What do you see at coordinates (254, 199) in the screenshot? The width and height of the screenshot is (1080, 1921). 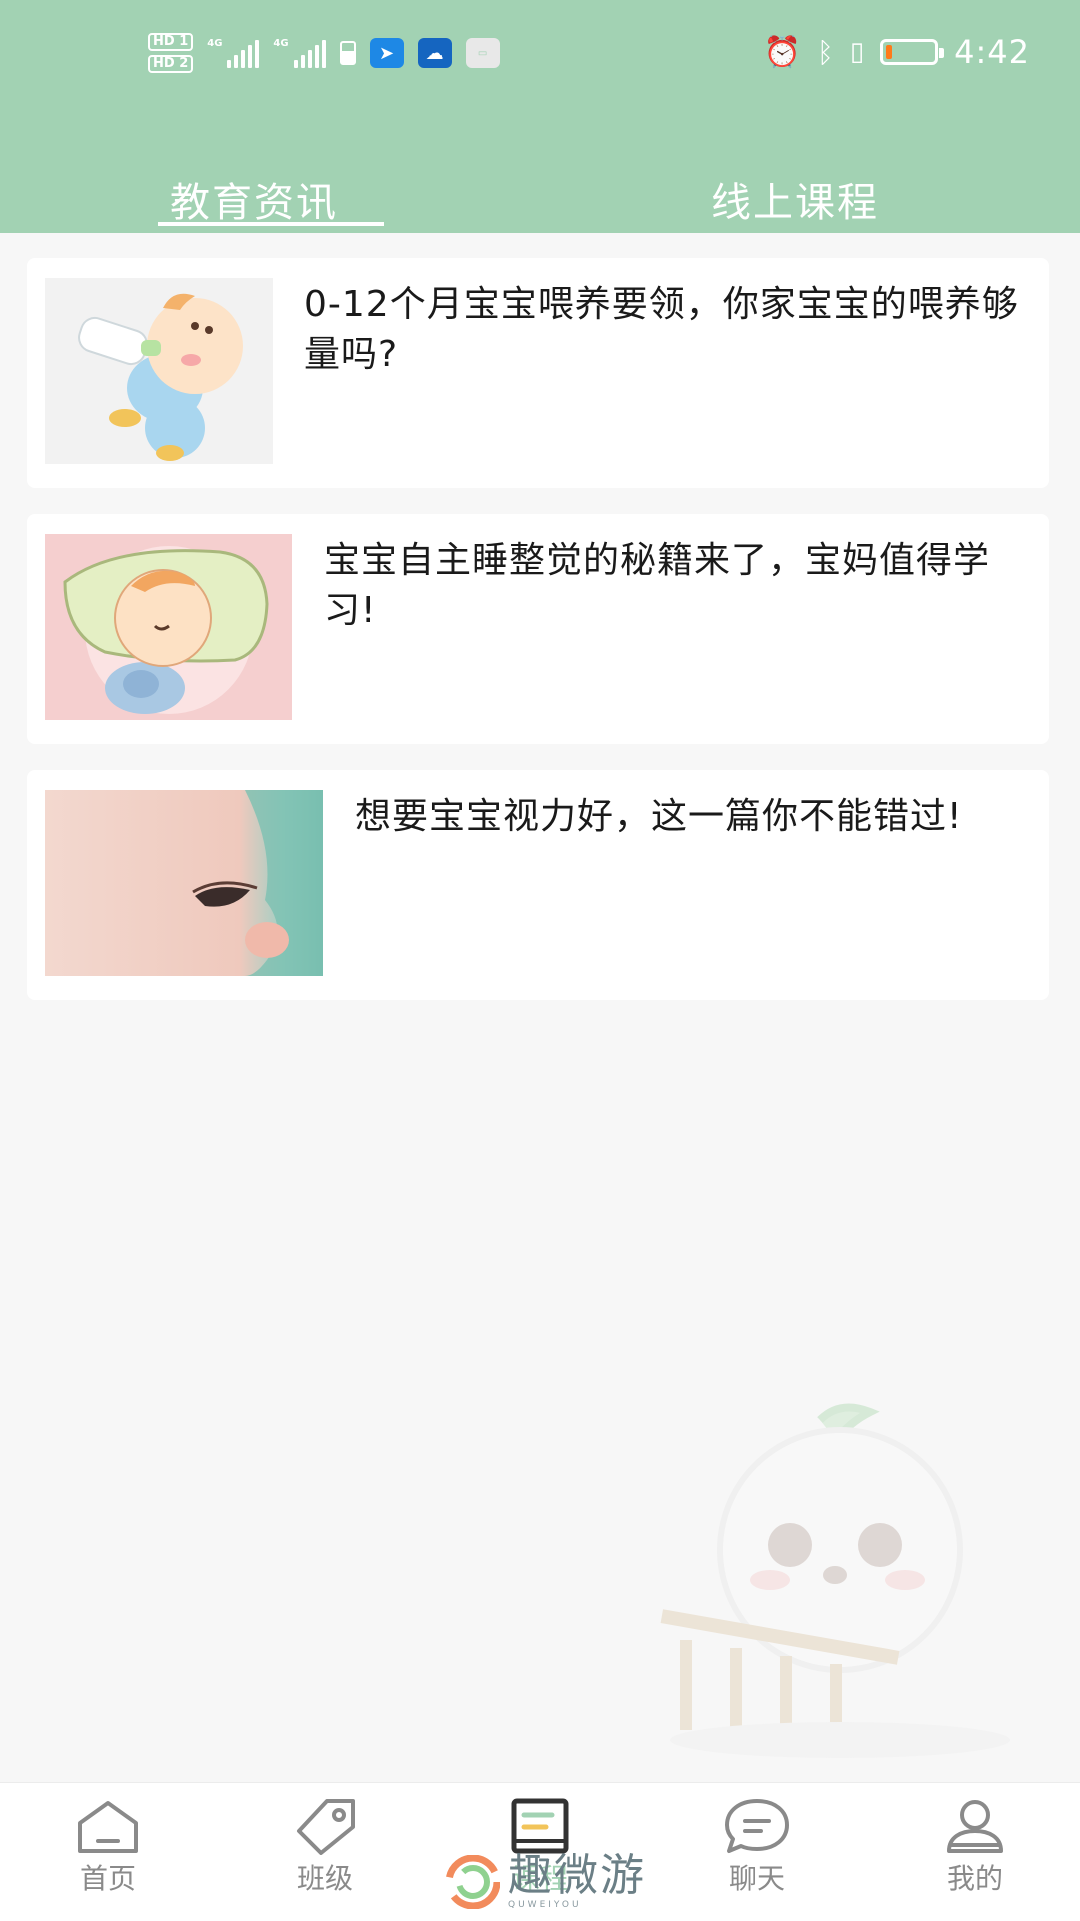 I see `tab-education-news: 教育资讯` at bounding box center [254, 199].